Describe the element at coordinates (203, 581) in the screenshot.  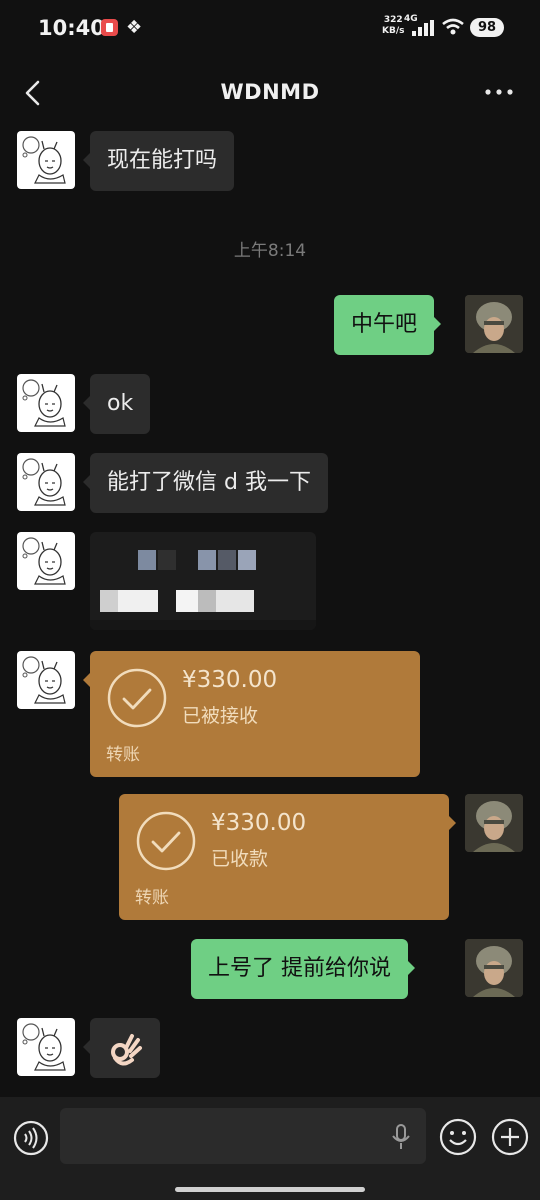
I see `redacted-message` at that location.